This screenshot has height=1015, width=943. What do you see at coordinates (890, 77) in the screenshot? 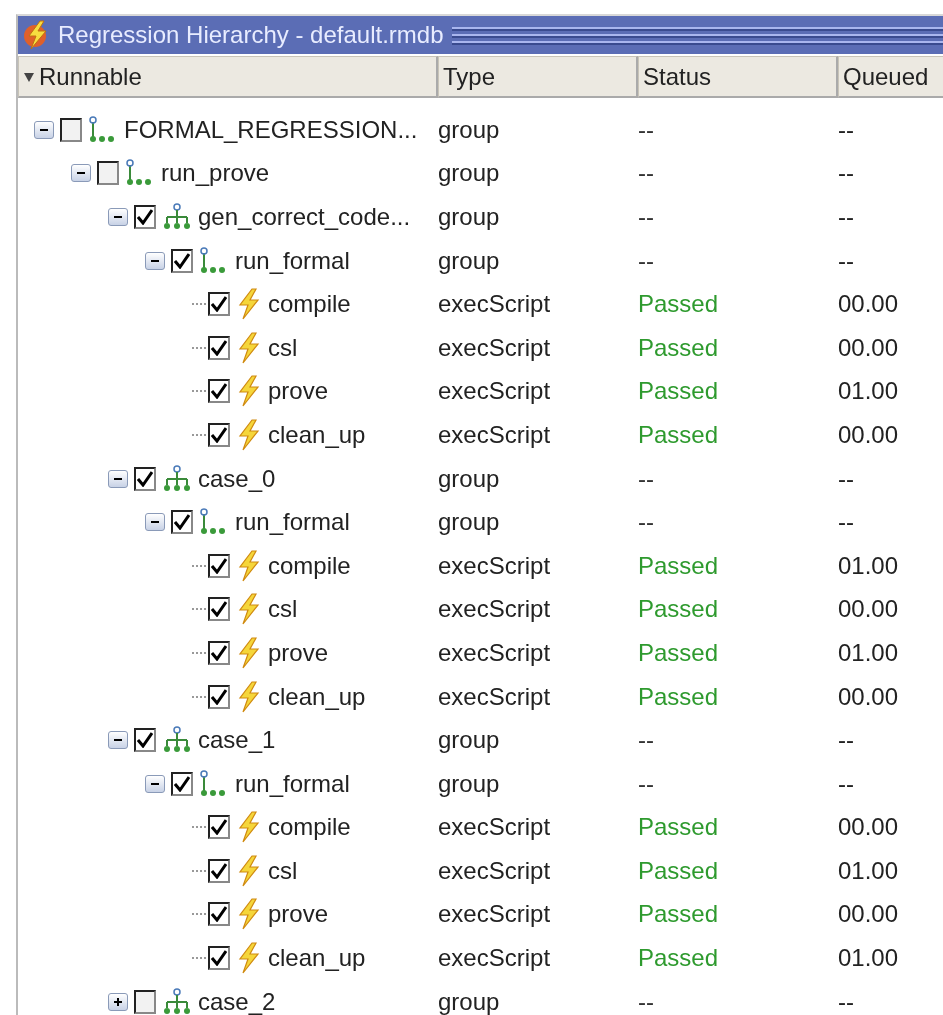
I see `column-header: Queued` at bounding box center [890, 77].